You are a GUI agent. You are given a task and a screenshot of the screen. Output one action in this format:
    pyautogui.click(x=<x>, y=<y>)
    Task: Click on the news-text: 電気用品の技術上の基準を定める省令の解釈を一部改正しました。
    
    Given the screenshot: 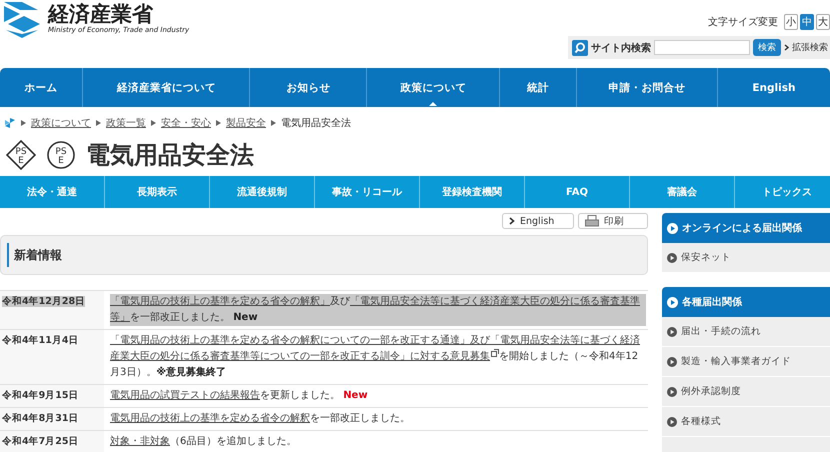 What is the action you would take?
    pyautogui.click(x=260, y=419)
    